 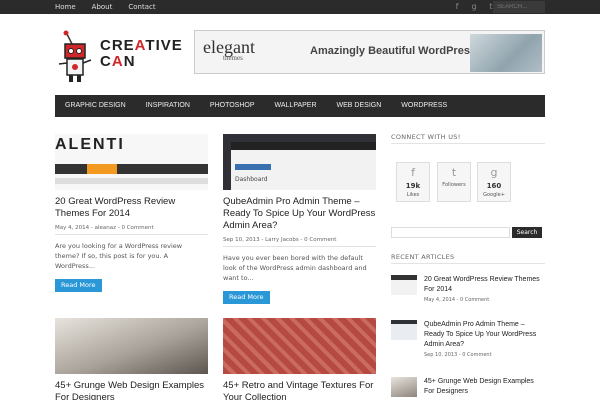 I want to click on twitter-icon: t, so click(x=454, y=172).